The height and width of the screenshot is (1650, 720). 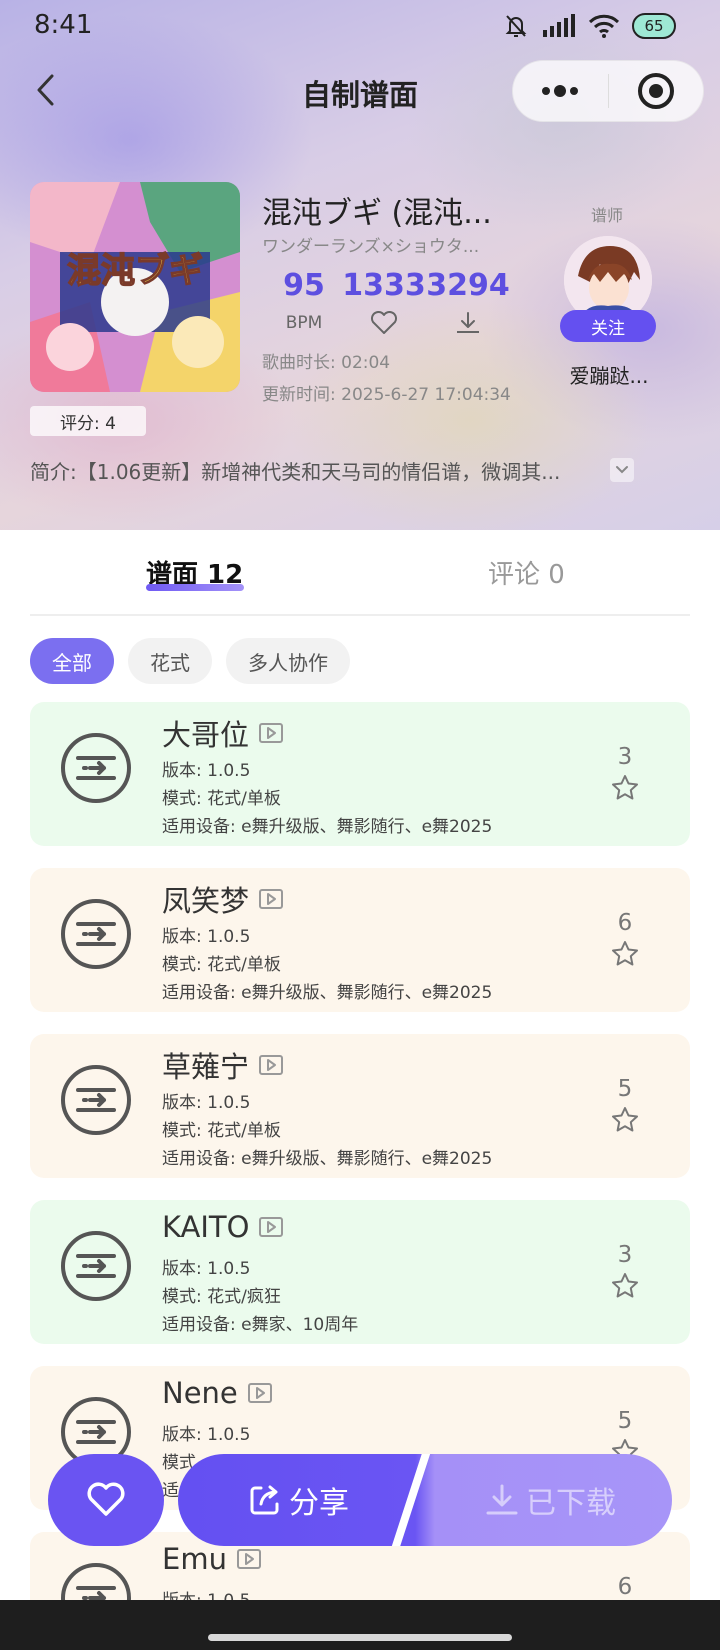 I want to click on tab-bar: 谱面 12 评论 0, so click(x=360, y=573).